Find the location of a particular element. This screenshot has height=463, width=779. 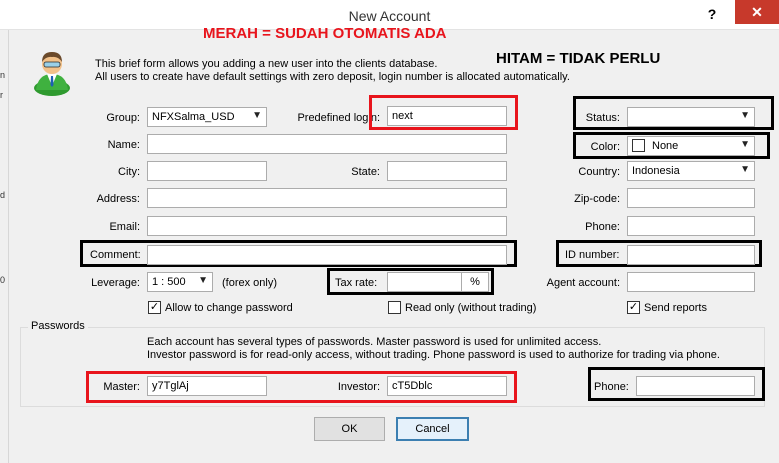

address-input is located at coordinates (327, 198).